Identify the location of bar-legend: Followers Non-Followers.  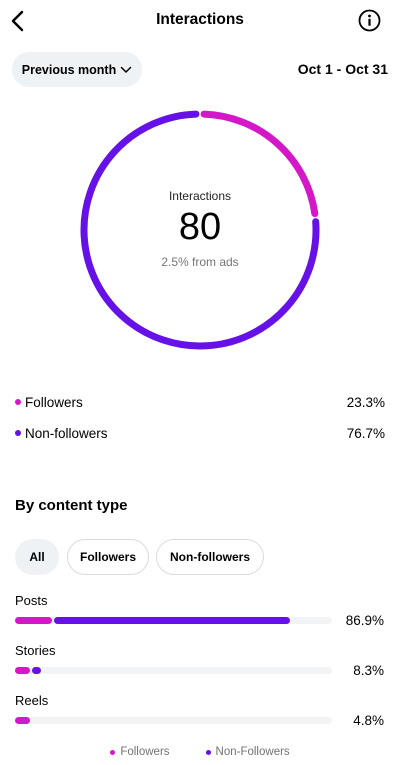
(200, 752).